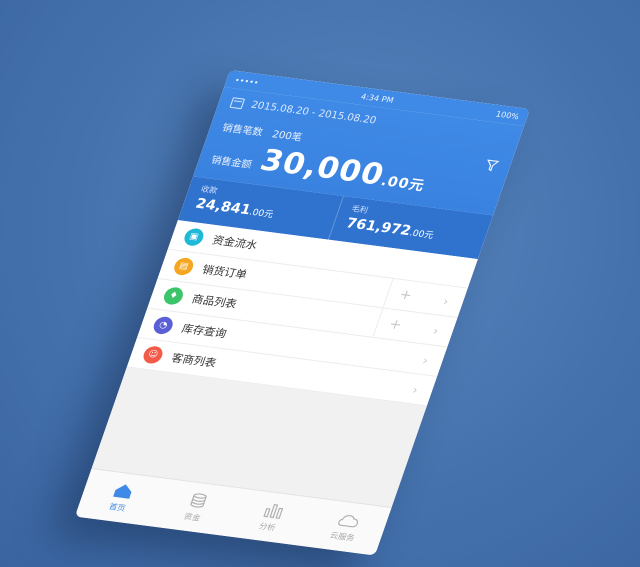 The image size is (640, 567). Describe the element at coordinates (193, 360) in the screenshot. I see `menu-item-label: 客商列表` at that location.